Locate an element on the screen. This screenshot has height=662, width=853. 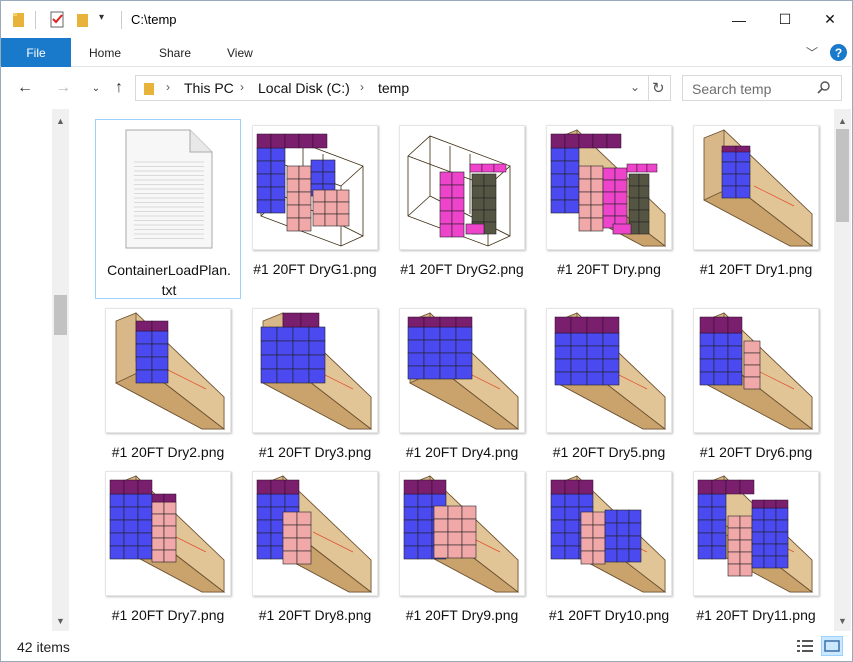
file-item: #1 20FT Dry8.png is located at coordinates (315, 555).